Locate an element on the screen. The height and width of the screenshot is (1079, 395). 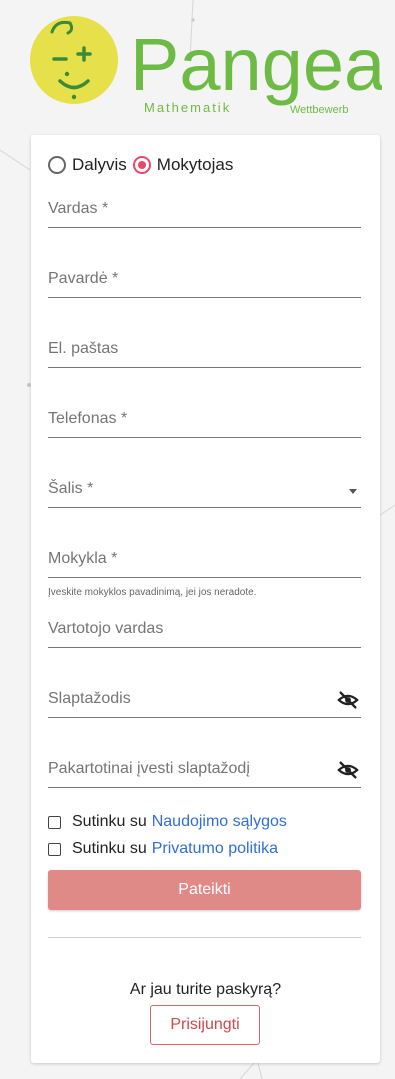
pangea-logo: Pangea Mathematik Wettbewerb is located at coordinates (206, 66).